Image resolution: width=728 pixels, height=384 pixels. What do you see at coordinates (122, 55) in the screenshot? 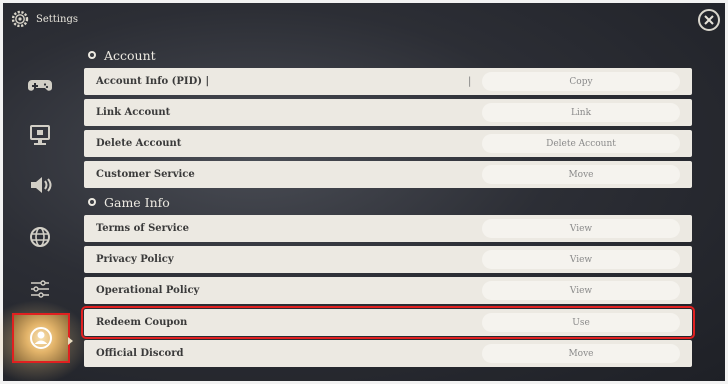
I see `section-title-account: Account` at bounding box center [122, 55].